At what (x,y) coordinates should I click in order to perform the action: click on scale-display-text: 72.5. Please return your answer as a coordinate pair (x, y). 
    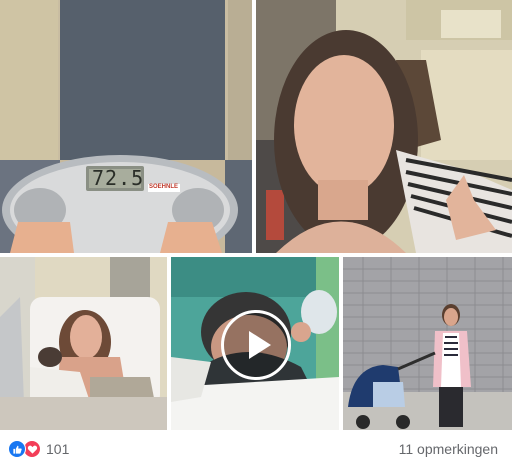
    Looking at the image, I should click on (118, 178).